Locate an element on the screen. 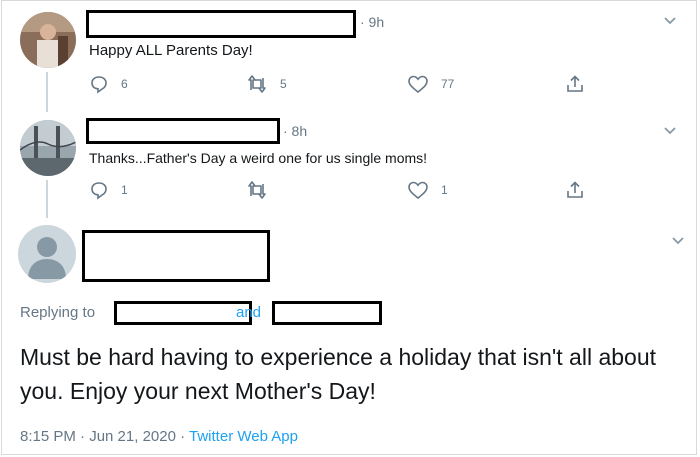 This screenshot has width=700, height=457. like-button: 1 is located at coordinates (427, 190).